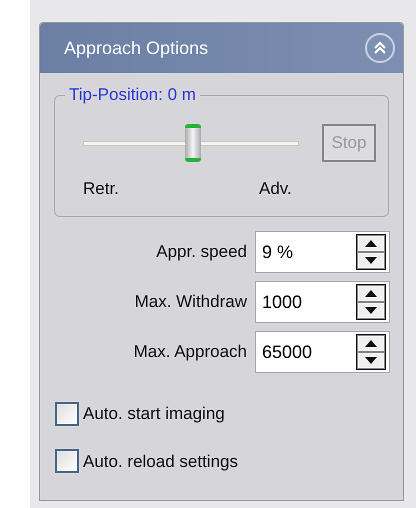 This screenshot has height=508, width=416. Describe the element at coordinates (307, 252) in the screenshot. I see `spin-input: 9 %` at that location.